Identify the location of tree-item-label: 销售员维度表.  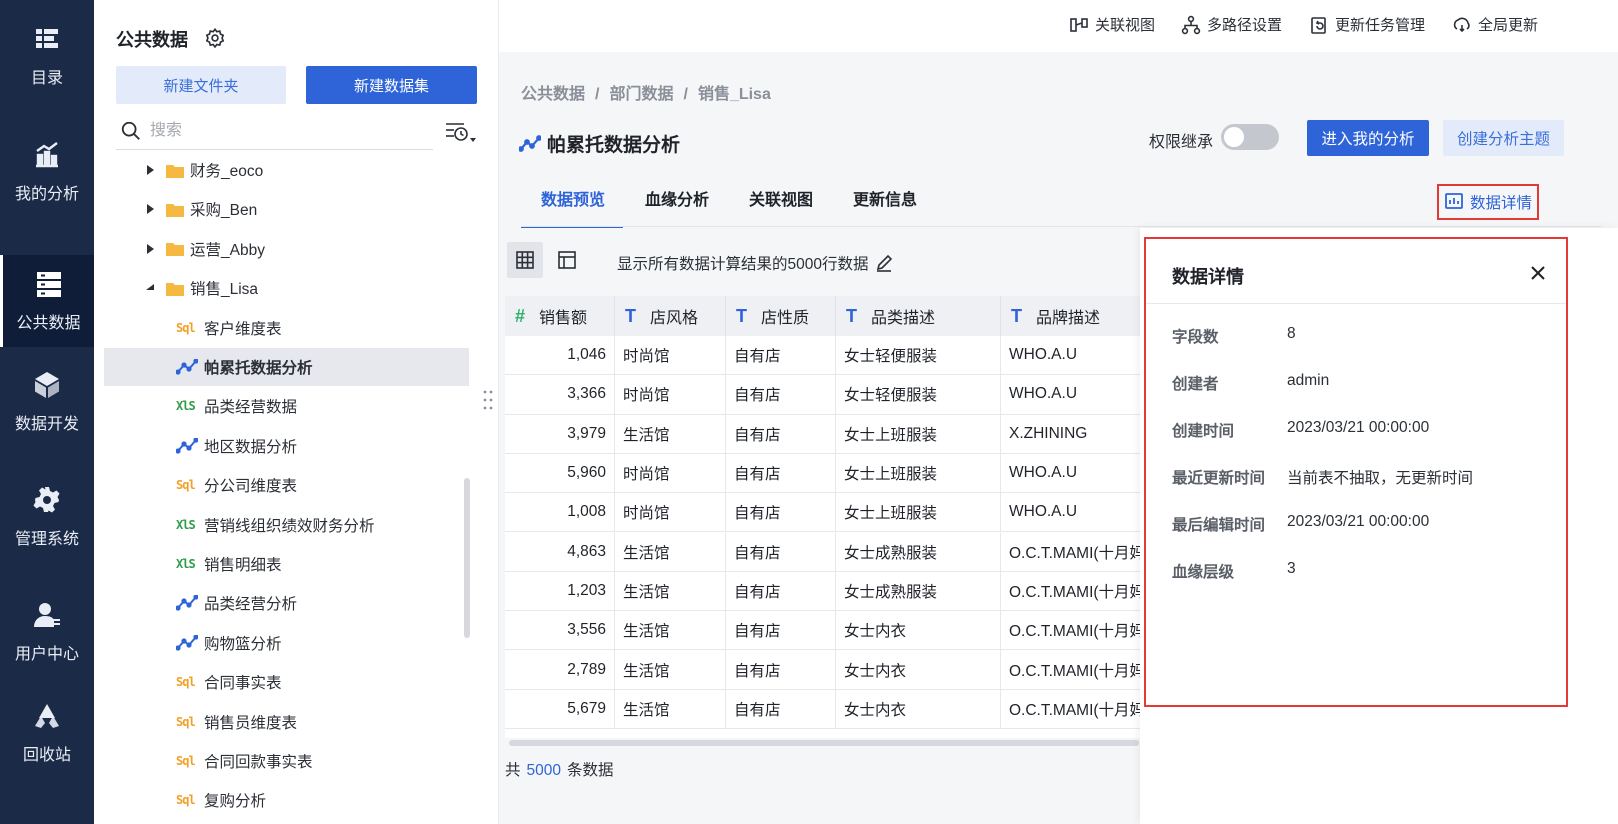
(251, 723).